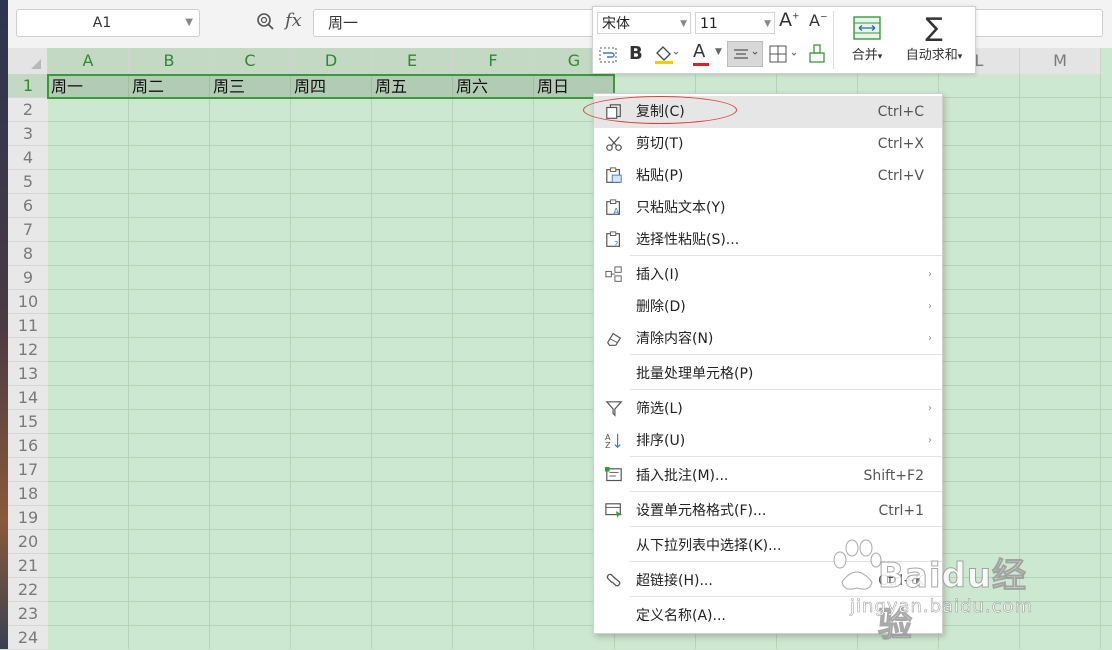 The image size is (1112, 650). Describe the element at coordinates (28, 398) in the screenshot. I see `row-header-14: 14` at that location.